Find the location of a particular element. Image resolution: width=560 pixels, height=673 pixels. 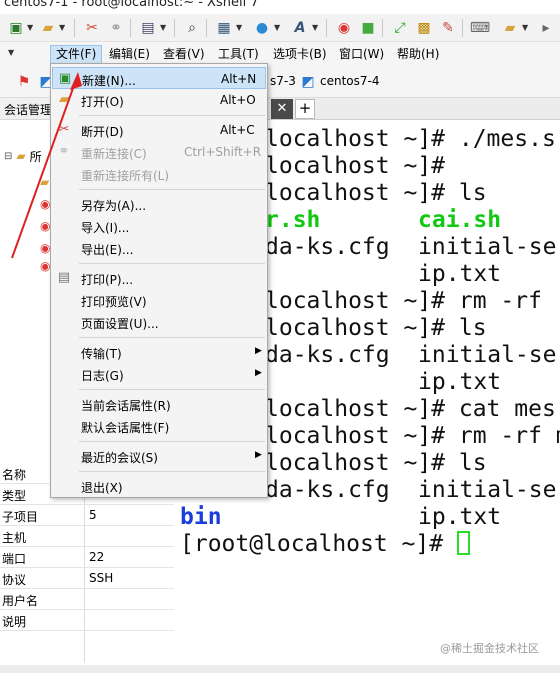

terminal-line: bin is located at coordinates (201, 517).